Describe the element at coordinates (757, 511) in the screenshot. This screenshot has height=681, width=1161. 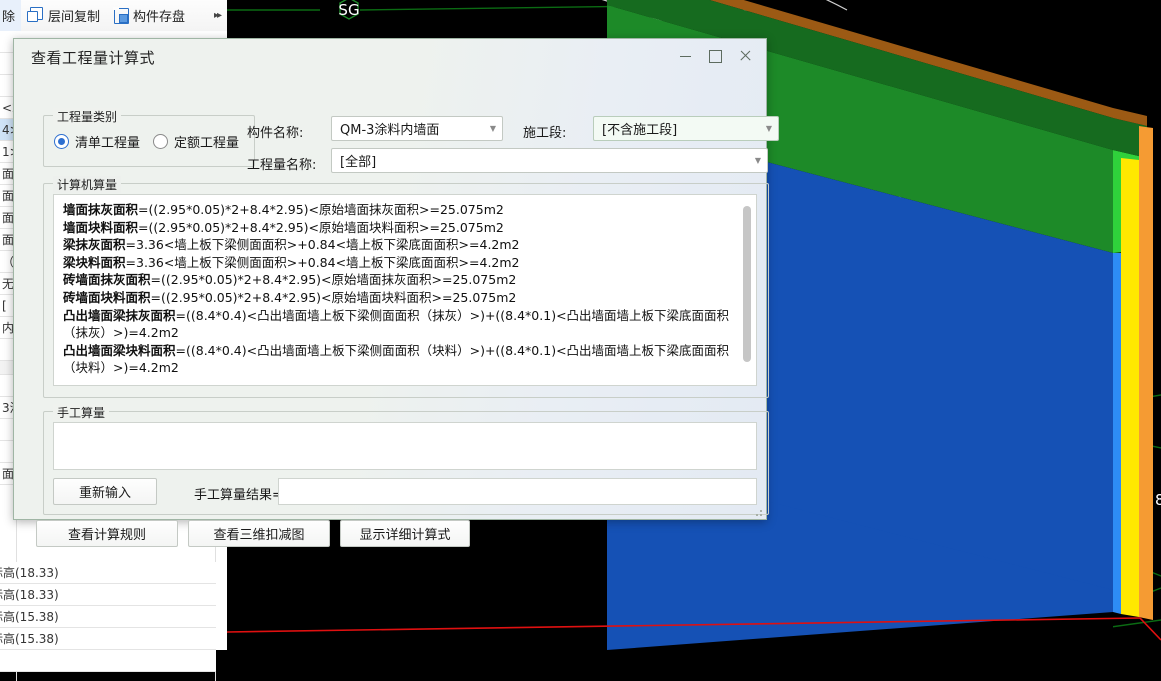
I see `resize-grip` at that location.